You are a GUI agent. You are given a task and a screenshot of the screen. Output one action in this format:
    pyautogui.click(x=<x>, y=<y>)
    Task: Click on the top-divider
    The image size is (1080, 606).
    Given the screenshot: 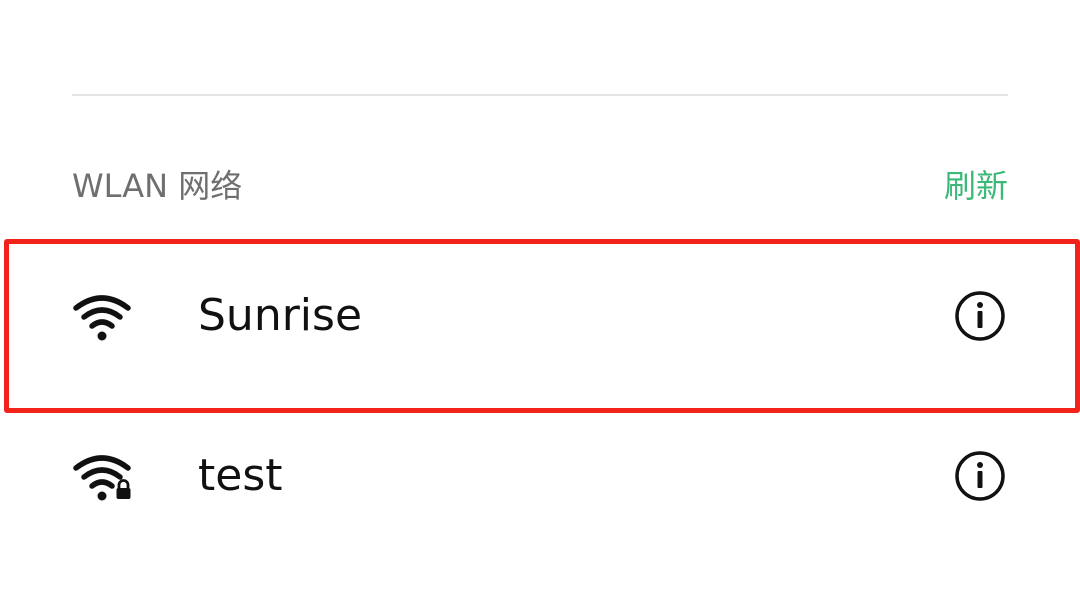 What is the action you would take?
    pyautogui.click(x=540, y=95)
    